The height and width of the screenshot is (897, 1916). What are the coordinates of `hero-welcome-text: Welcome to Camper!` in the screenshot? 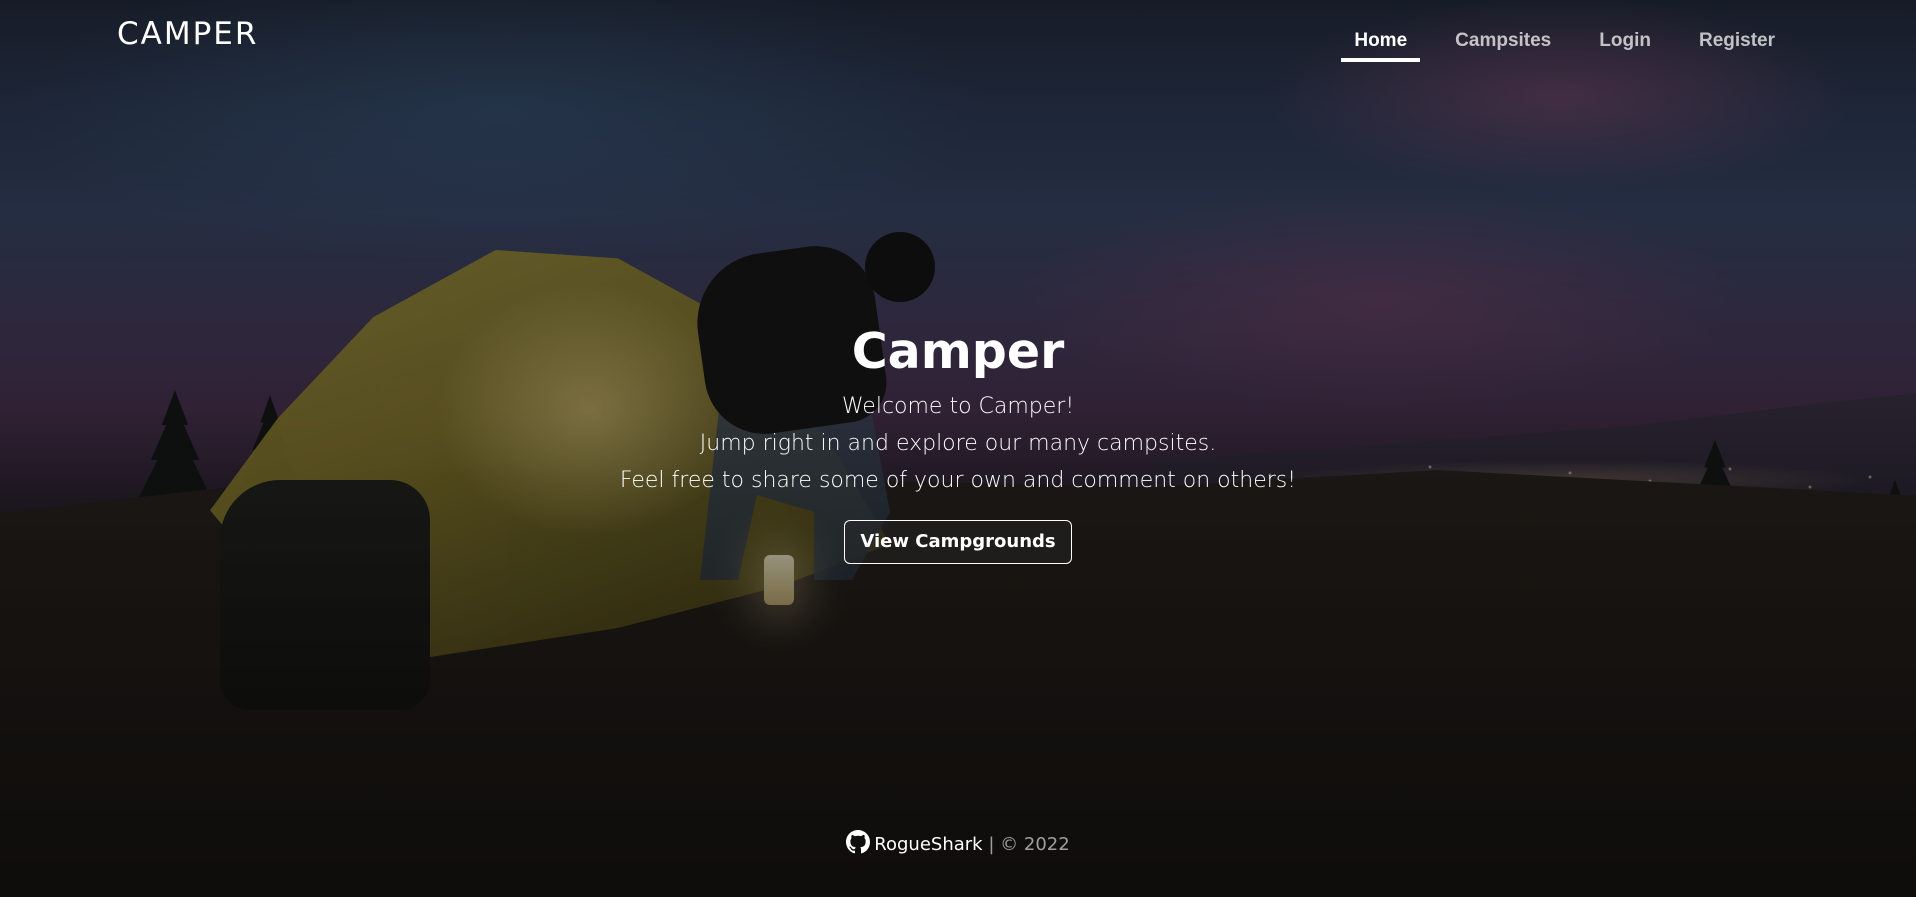 It's located at (958, 406).